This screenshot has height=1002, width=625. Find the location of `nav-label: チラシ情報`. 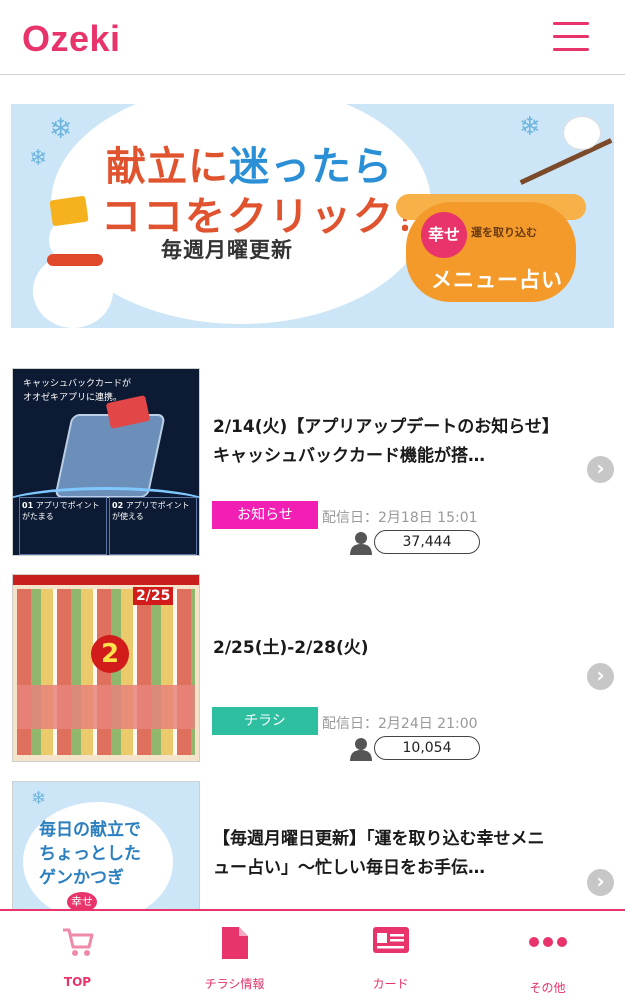

nav-label: チラシ情報 is located at coordinates (234, 984).